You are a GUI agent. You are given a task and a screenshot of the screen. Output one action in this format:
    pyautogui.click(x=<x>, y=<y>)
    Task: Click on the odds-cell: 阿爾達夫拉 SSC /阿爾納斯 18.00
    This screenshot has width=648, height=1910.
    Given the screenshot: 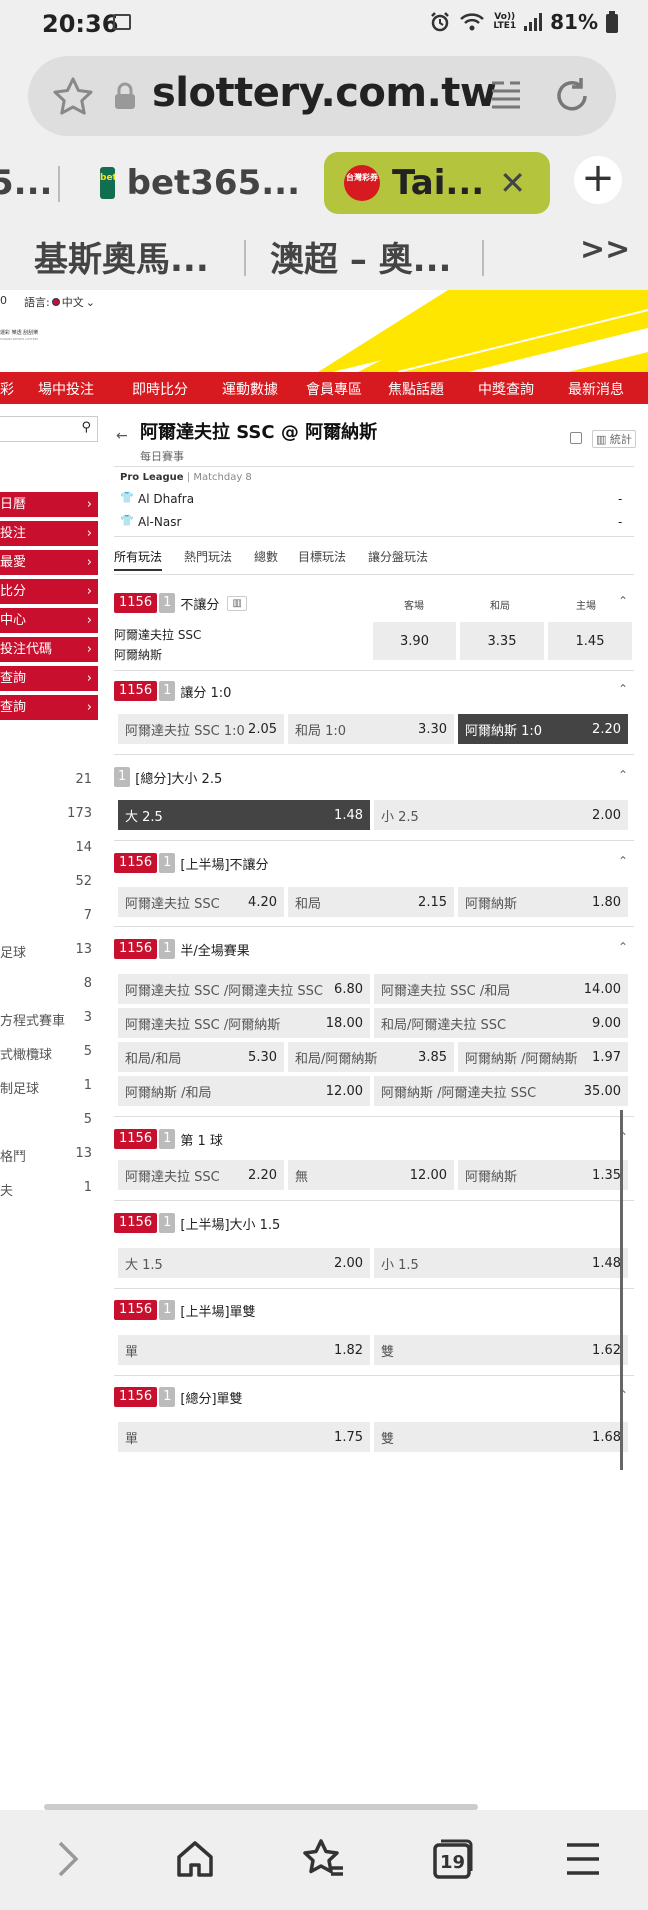 What is the action you would take?
    pyautogui.click(x=244, y=1023)
    